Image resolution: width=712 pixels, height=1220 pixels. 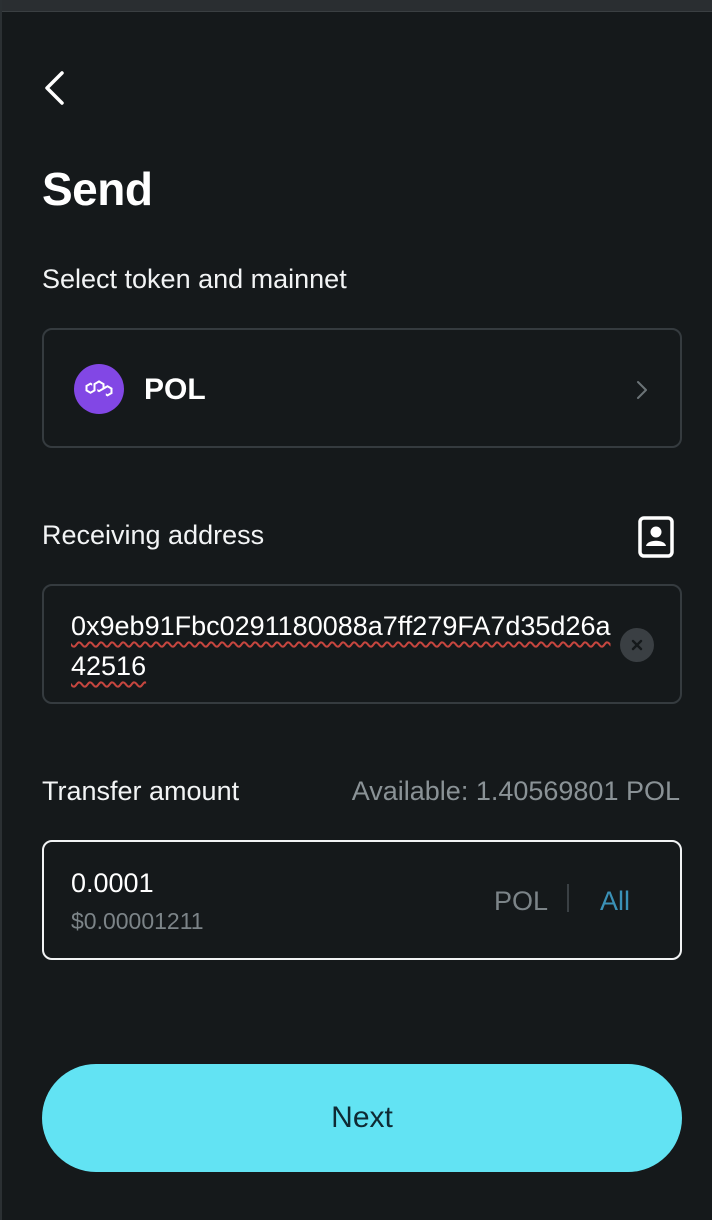 What do you see at coordinates (656, 537) in the screenshot?
I see `address-book-icon` at bounding box center [656, 537].